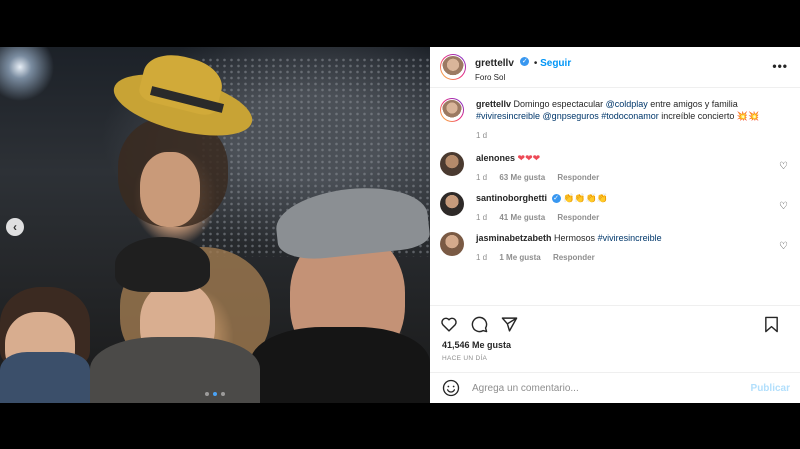 The image size is (800, 449). Describe the element at coordinates (30, 77) in the screenshot. I see `stage-light` at that location.